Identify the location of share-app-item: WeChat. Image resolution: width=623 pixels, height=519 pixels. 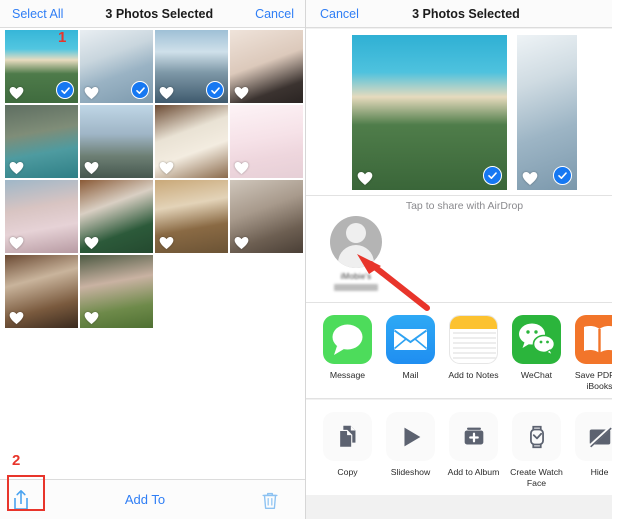
(536, 348).